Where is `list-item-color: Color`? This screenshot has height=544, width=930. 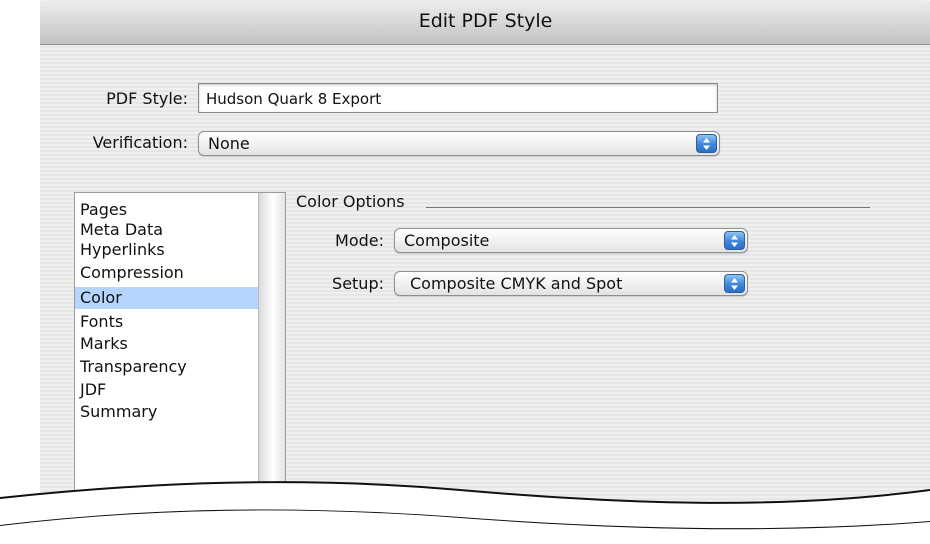 list-item-color: Color is located at coordinates (166, 298).